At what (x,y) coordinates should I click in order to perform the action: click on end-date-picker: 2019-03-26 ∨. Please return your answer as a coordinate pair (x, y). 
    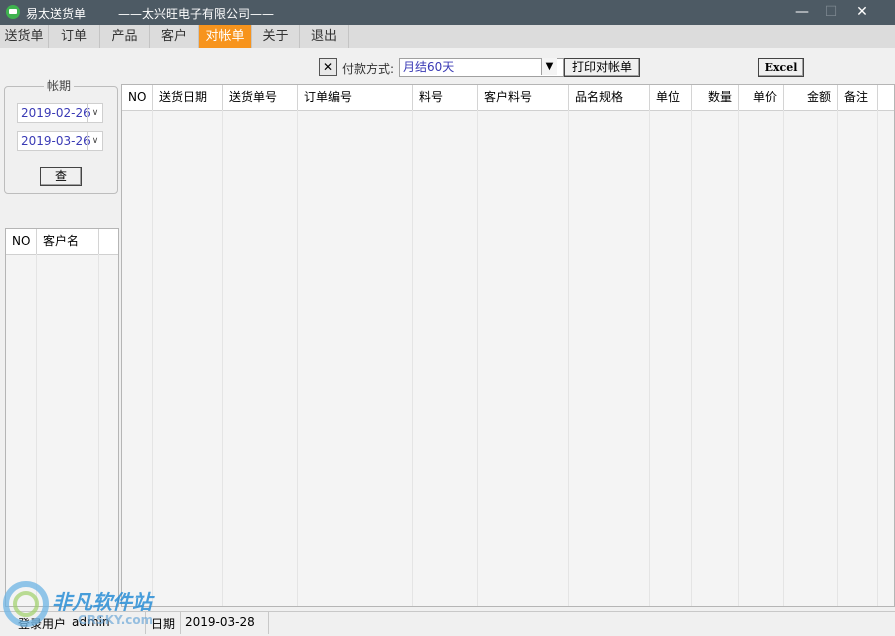
    Looking at the image, I should click on (60, 141).